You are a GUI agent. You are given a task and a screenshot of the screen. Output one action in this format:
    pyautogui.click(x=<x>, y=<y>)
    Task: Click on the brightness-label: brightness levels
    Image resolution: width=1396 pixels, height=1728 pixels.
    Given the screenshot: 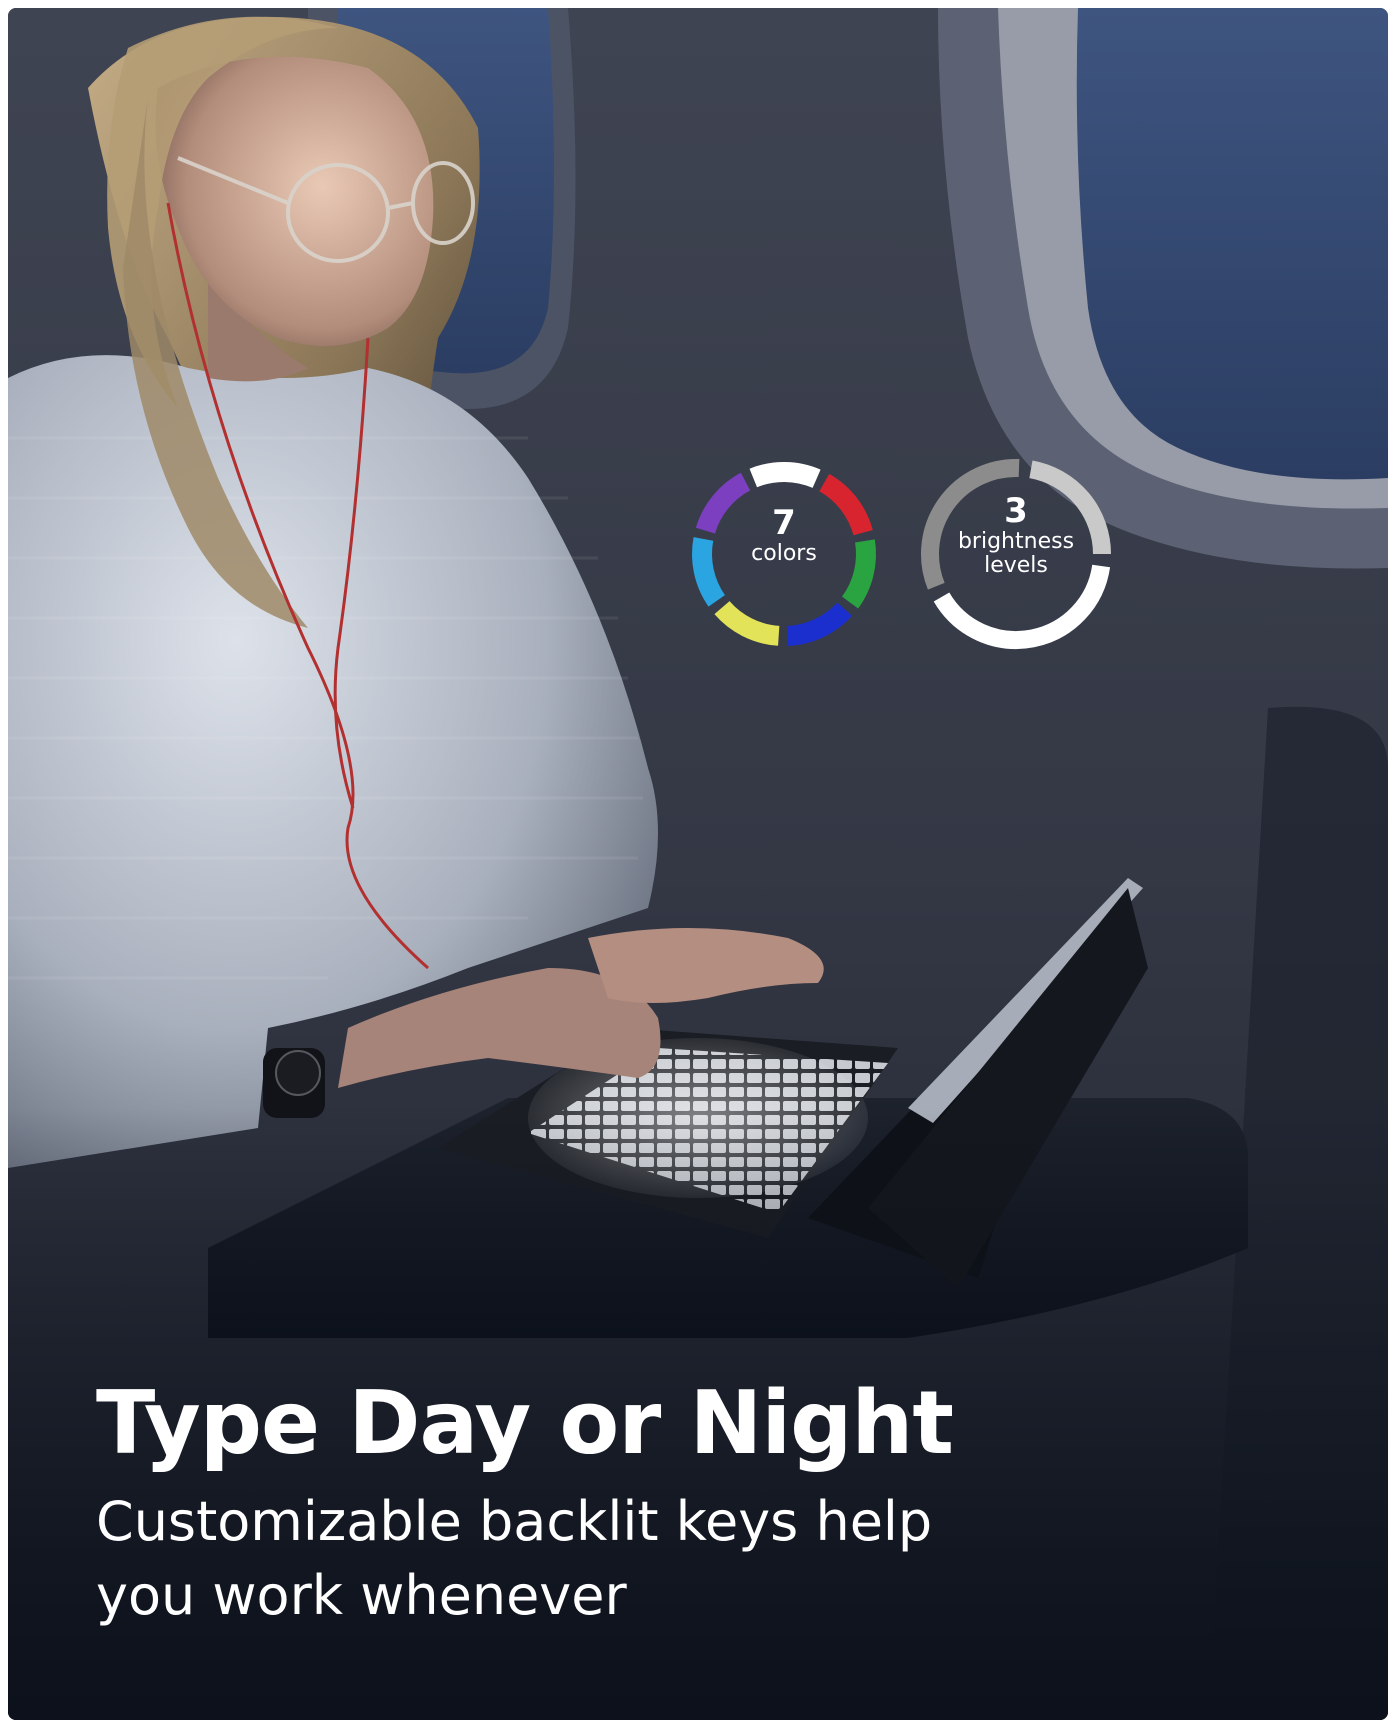 What is the action you would take?
    pyautogui.click(x=1016, y=553)
    